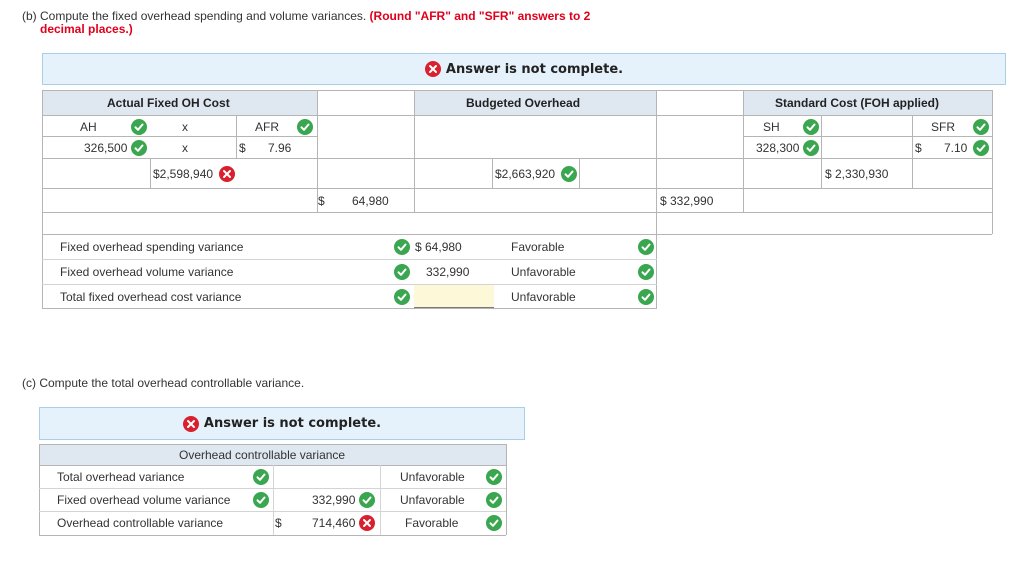 This screenshot has height=576, width=1024. Describe the element at coordinates (168, 103) in the screenshot. I see `actual-header: Actual Fixed OH Cost` at that location.